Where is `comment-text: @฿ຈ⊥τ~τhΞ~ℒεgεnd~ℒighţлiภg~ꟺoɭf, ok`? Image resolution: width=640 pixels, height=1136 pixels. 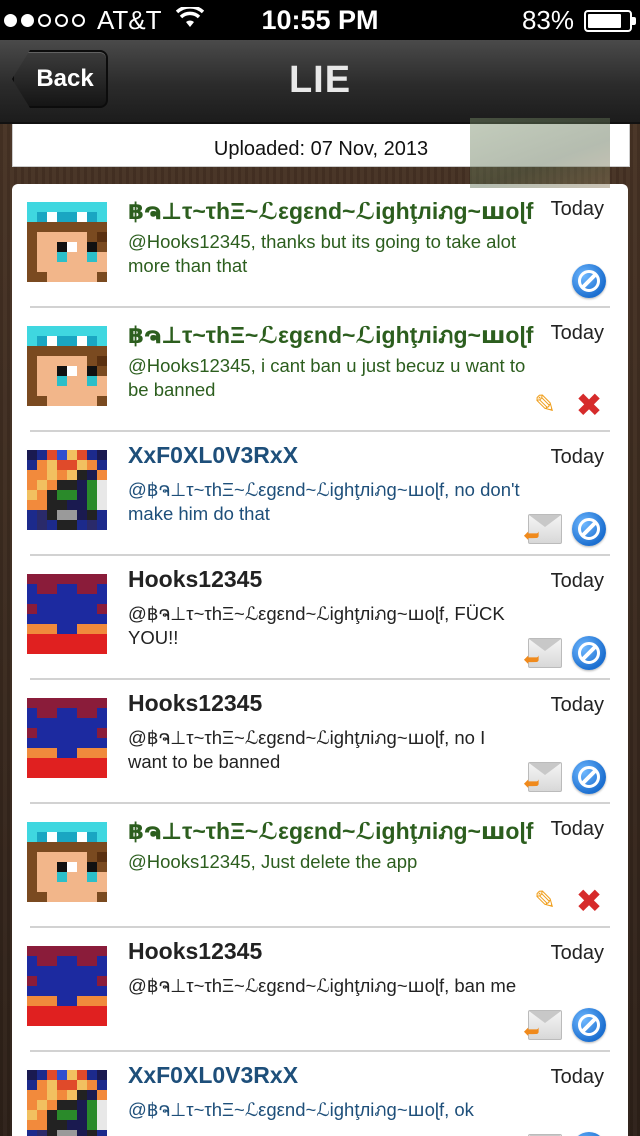 comment-text: @฿ຈ⊥τ~τhΞ~ℒεgεnd~ℒighţлiภg~ꟺoɭf, ok is located at coordinates (301, 1109).